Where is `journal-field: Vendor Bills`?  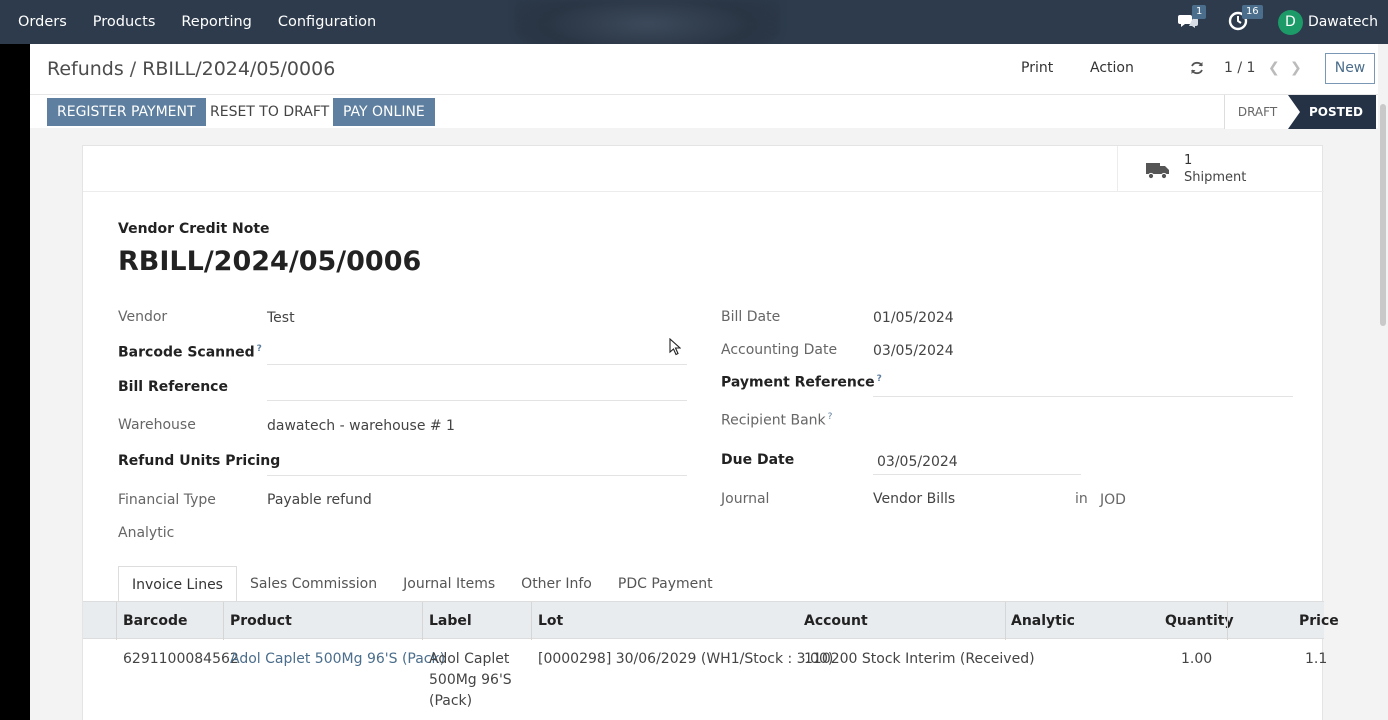
journal-field: Vendor Bills is located at coordinates (914, 499).